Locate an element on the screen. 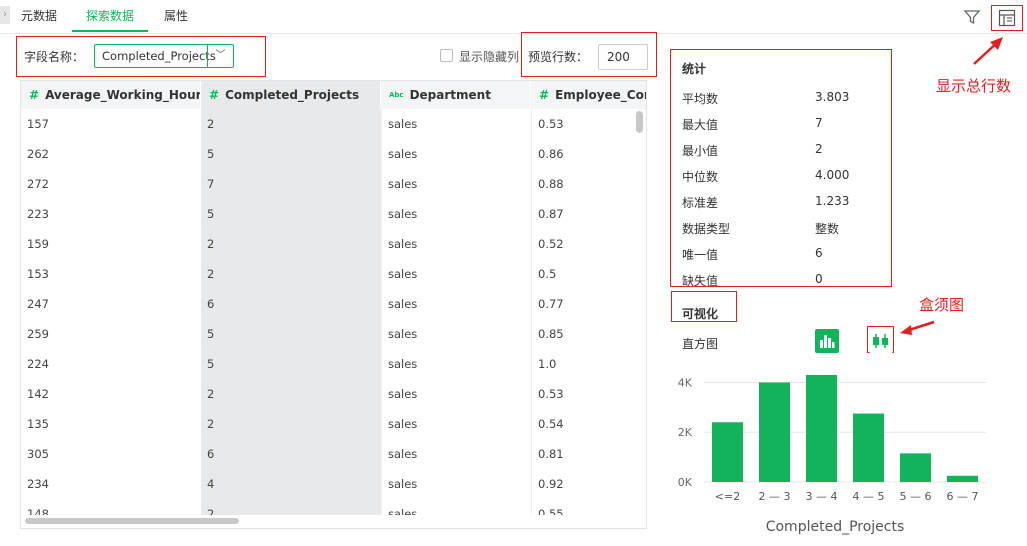 Image resolution: width=1027 pixels, height=546 pixels. table-cell: 272 is located at coordinates (111, 184).